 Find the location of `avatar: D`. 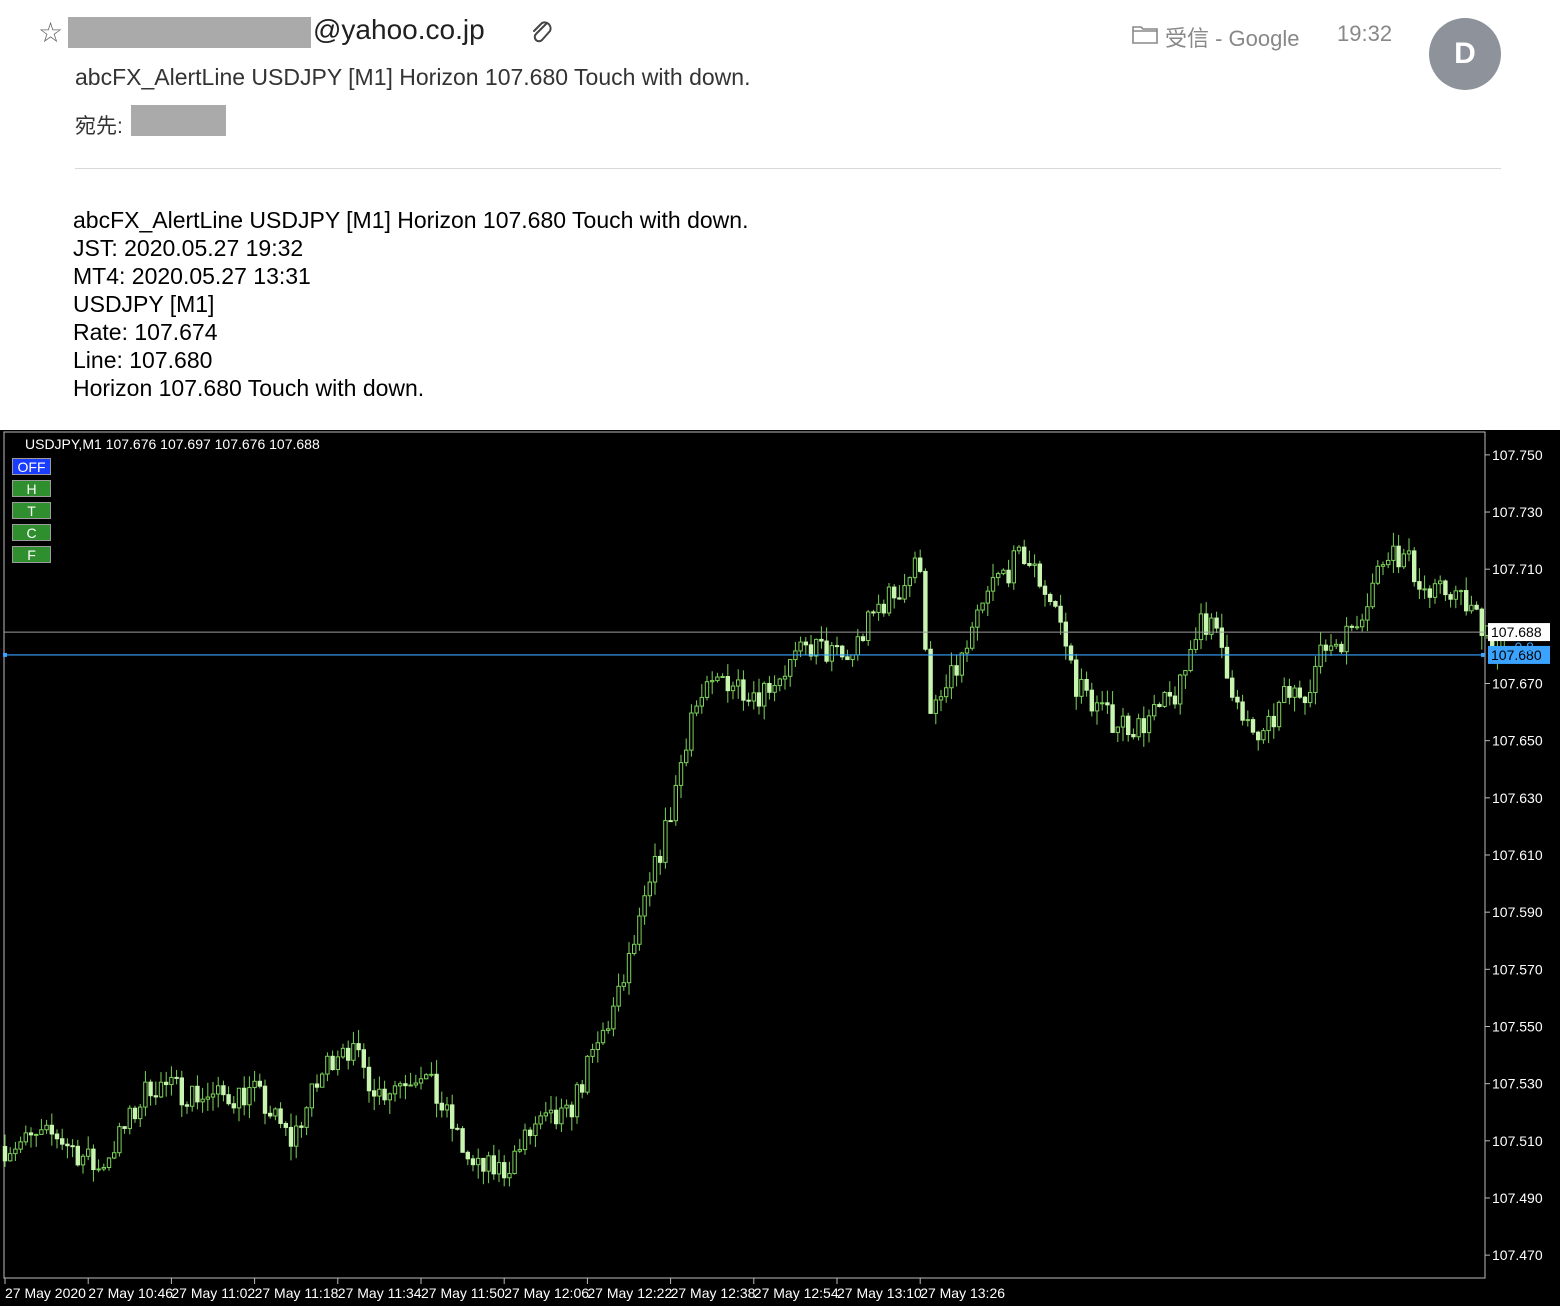

avatar: D is located at coordinates (1465, 54).